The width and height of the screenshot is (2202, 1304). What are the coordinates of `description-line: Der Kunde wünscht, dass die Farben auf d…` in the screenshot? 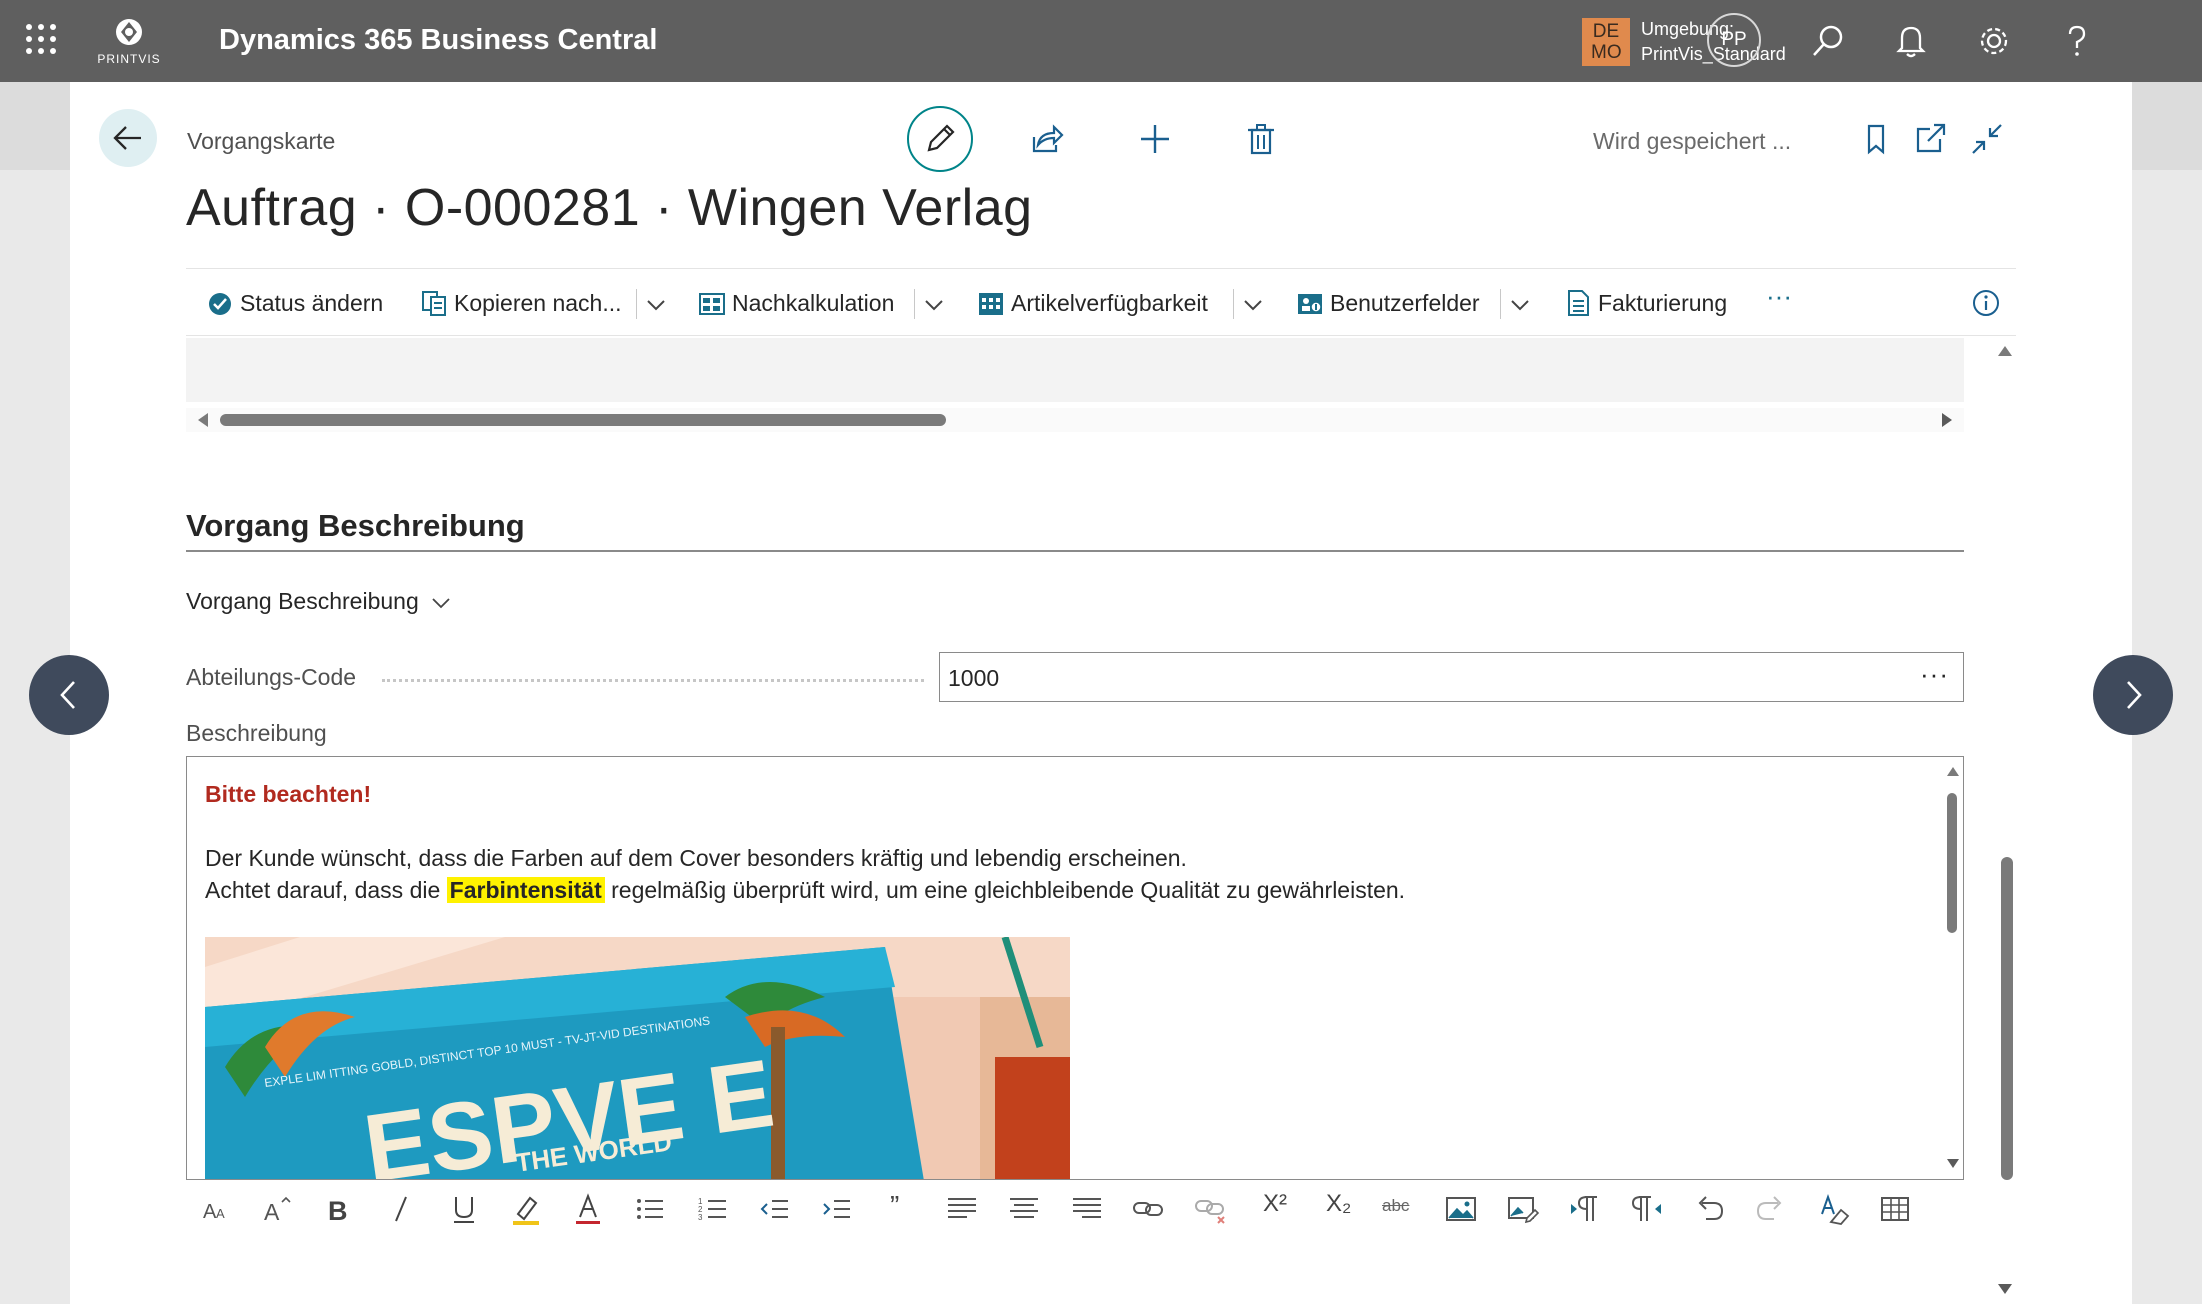 It's located at (696, 858).